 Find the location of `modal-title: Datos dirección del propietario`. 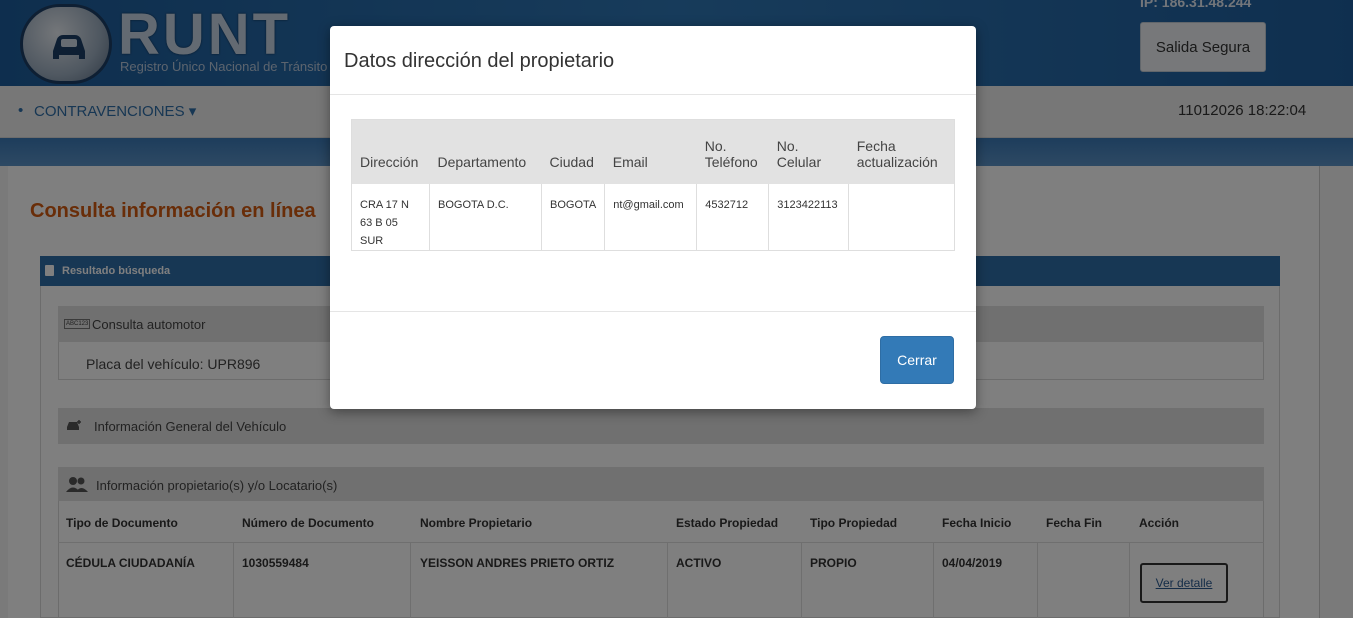

modal-title: Datos dirección del propietario is located at coordinates (479, 61).